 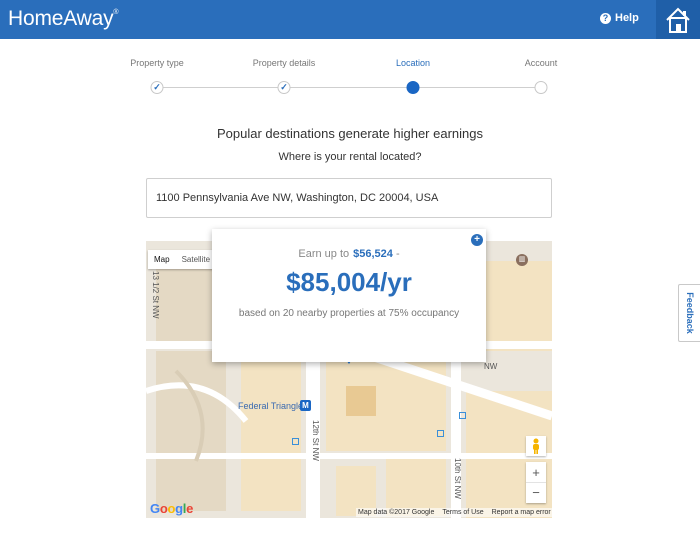 What do you see at coordinates (271, 406) in the screenshot?
I see `place-label-federal-triangle: Federal Triangle` at bounding box center [271, 406].